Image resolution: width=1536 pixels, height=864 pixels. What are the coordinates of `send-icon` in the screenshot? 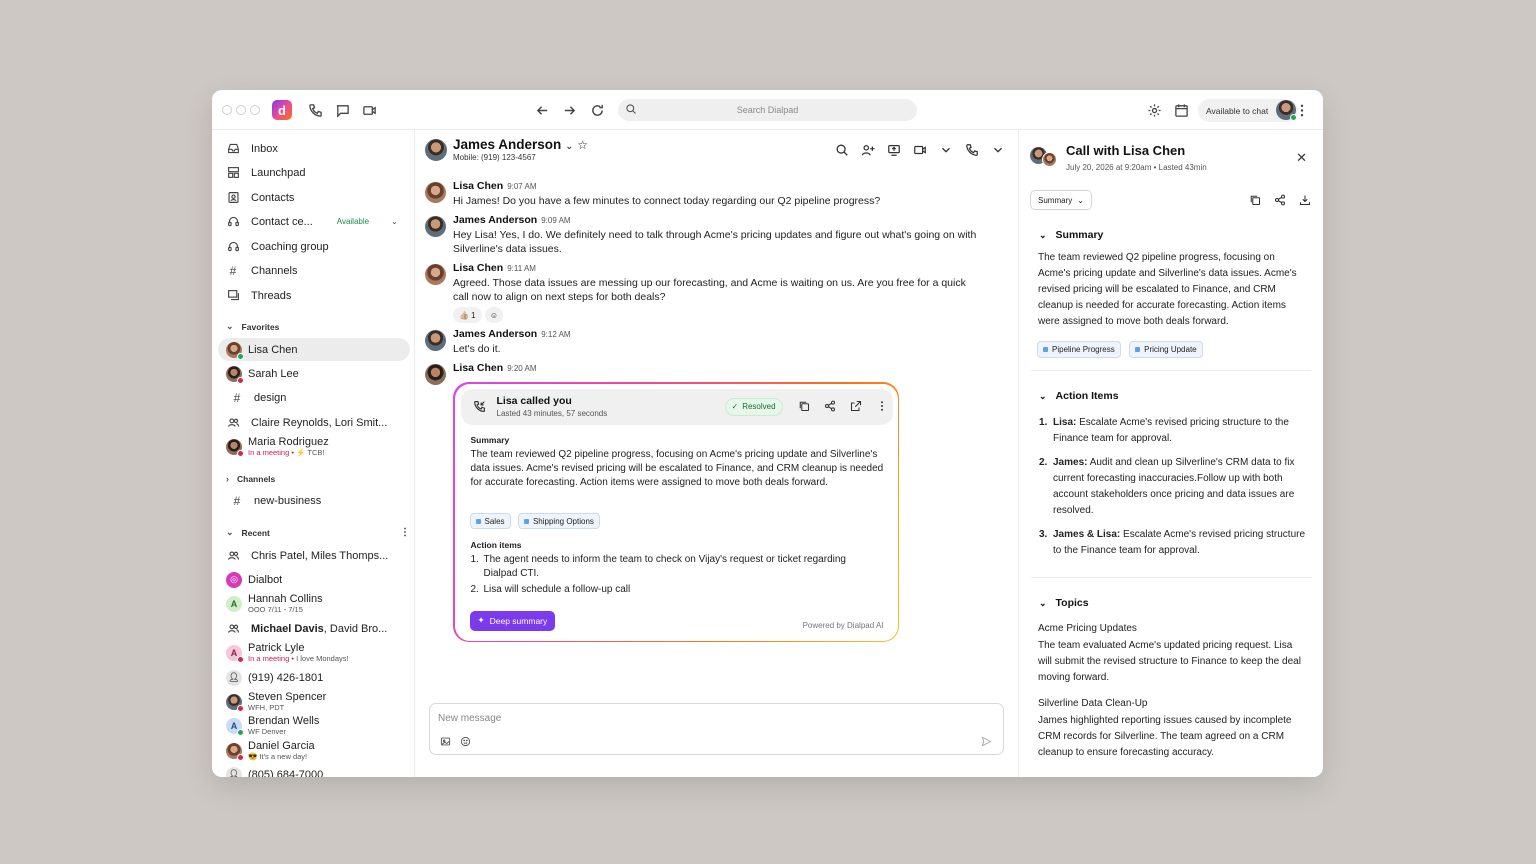 It's located at (987, 740).